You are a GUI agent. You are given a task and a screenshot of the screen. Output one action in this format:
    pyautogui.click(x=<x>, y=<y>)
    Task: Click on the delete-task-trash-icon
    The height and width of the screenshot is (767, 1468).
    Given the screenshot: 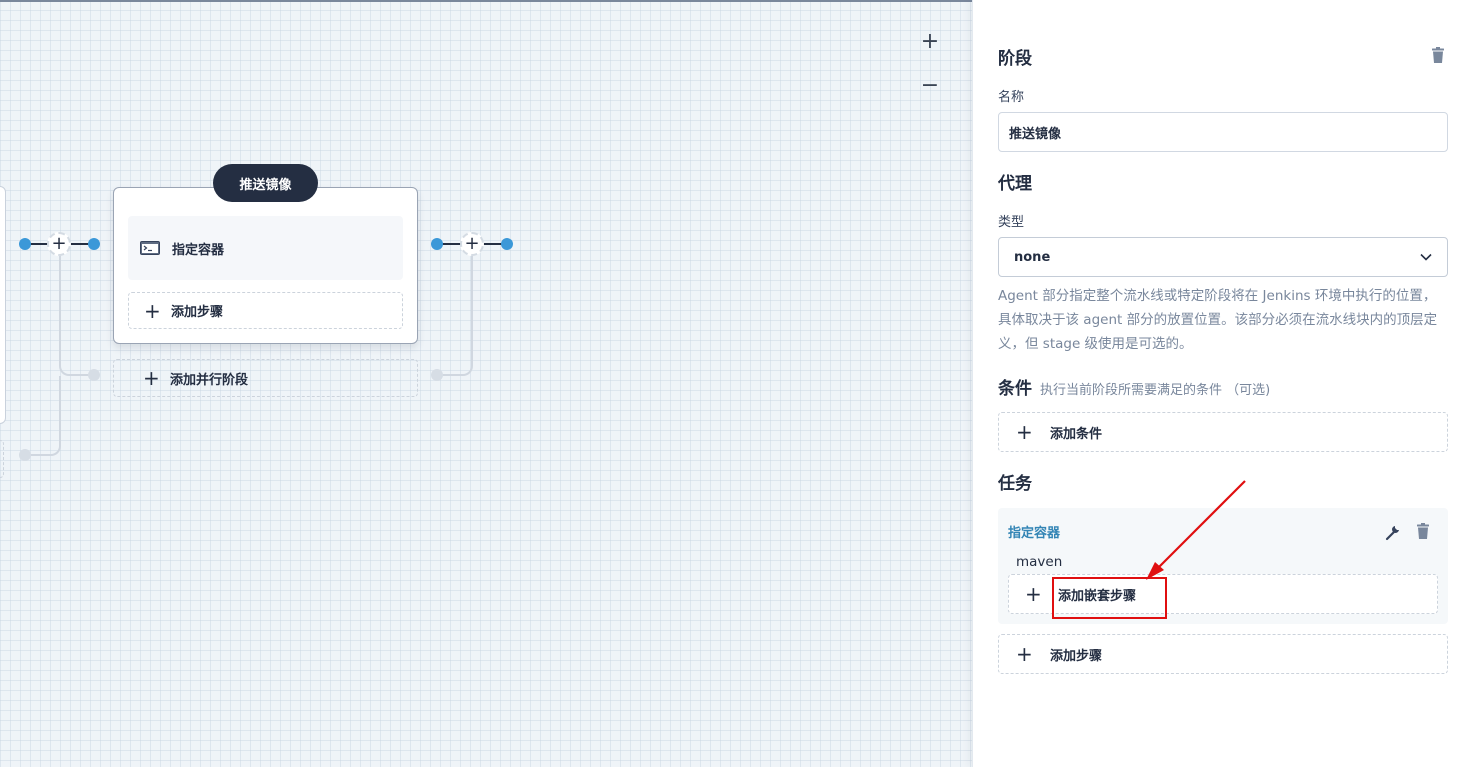 What is the action you would take?
    pyautogui.click(x=1423, y=531)
    